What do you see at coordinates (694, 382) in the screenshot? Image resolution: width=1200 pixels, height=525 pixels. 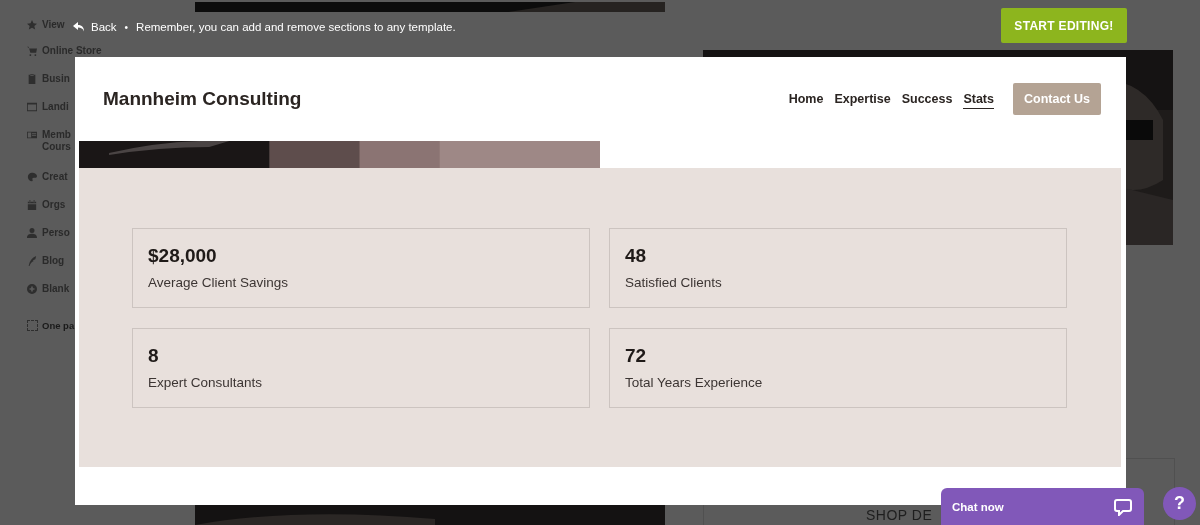 I see `stat-label: Total Years Experience` at bounding box center [694, 382].